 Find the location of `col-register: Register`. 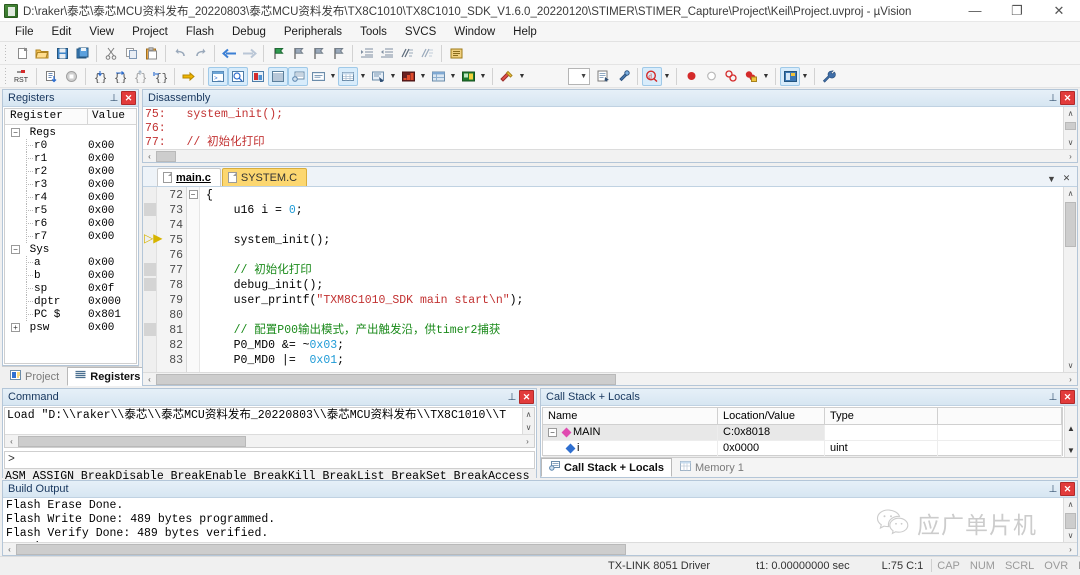

col-register: Register is located at coordinates (46, 116).